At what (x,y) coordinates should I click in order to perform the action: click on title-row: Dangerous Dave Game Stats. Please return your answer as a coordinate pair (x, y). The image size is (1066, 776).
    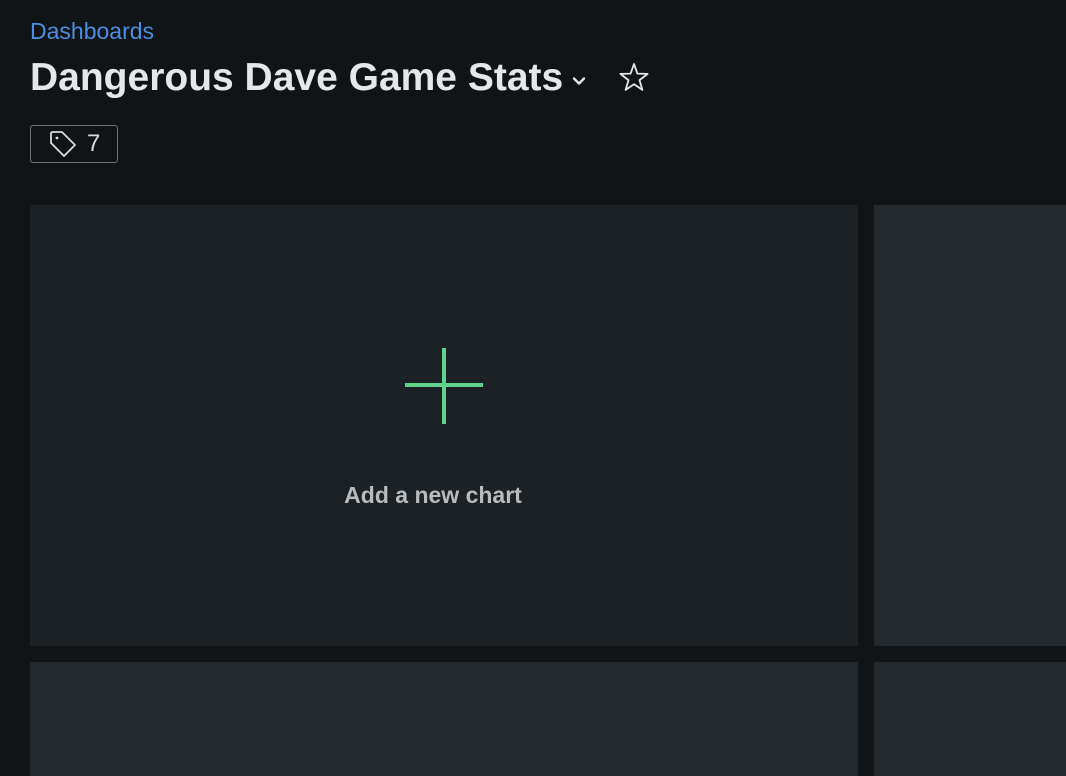
    Looking at the image, I should click on (340, 78).